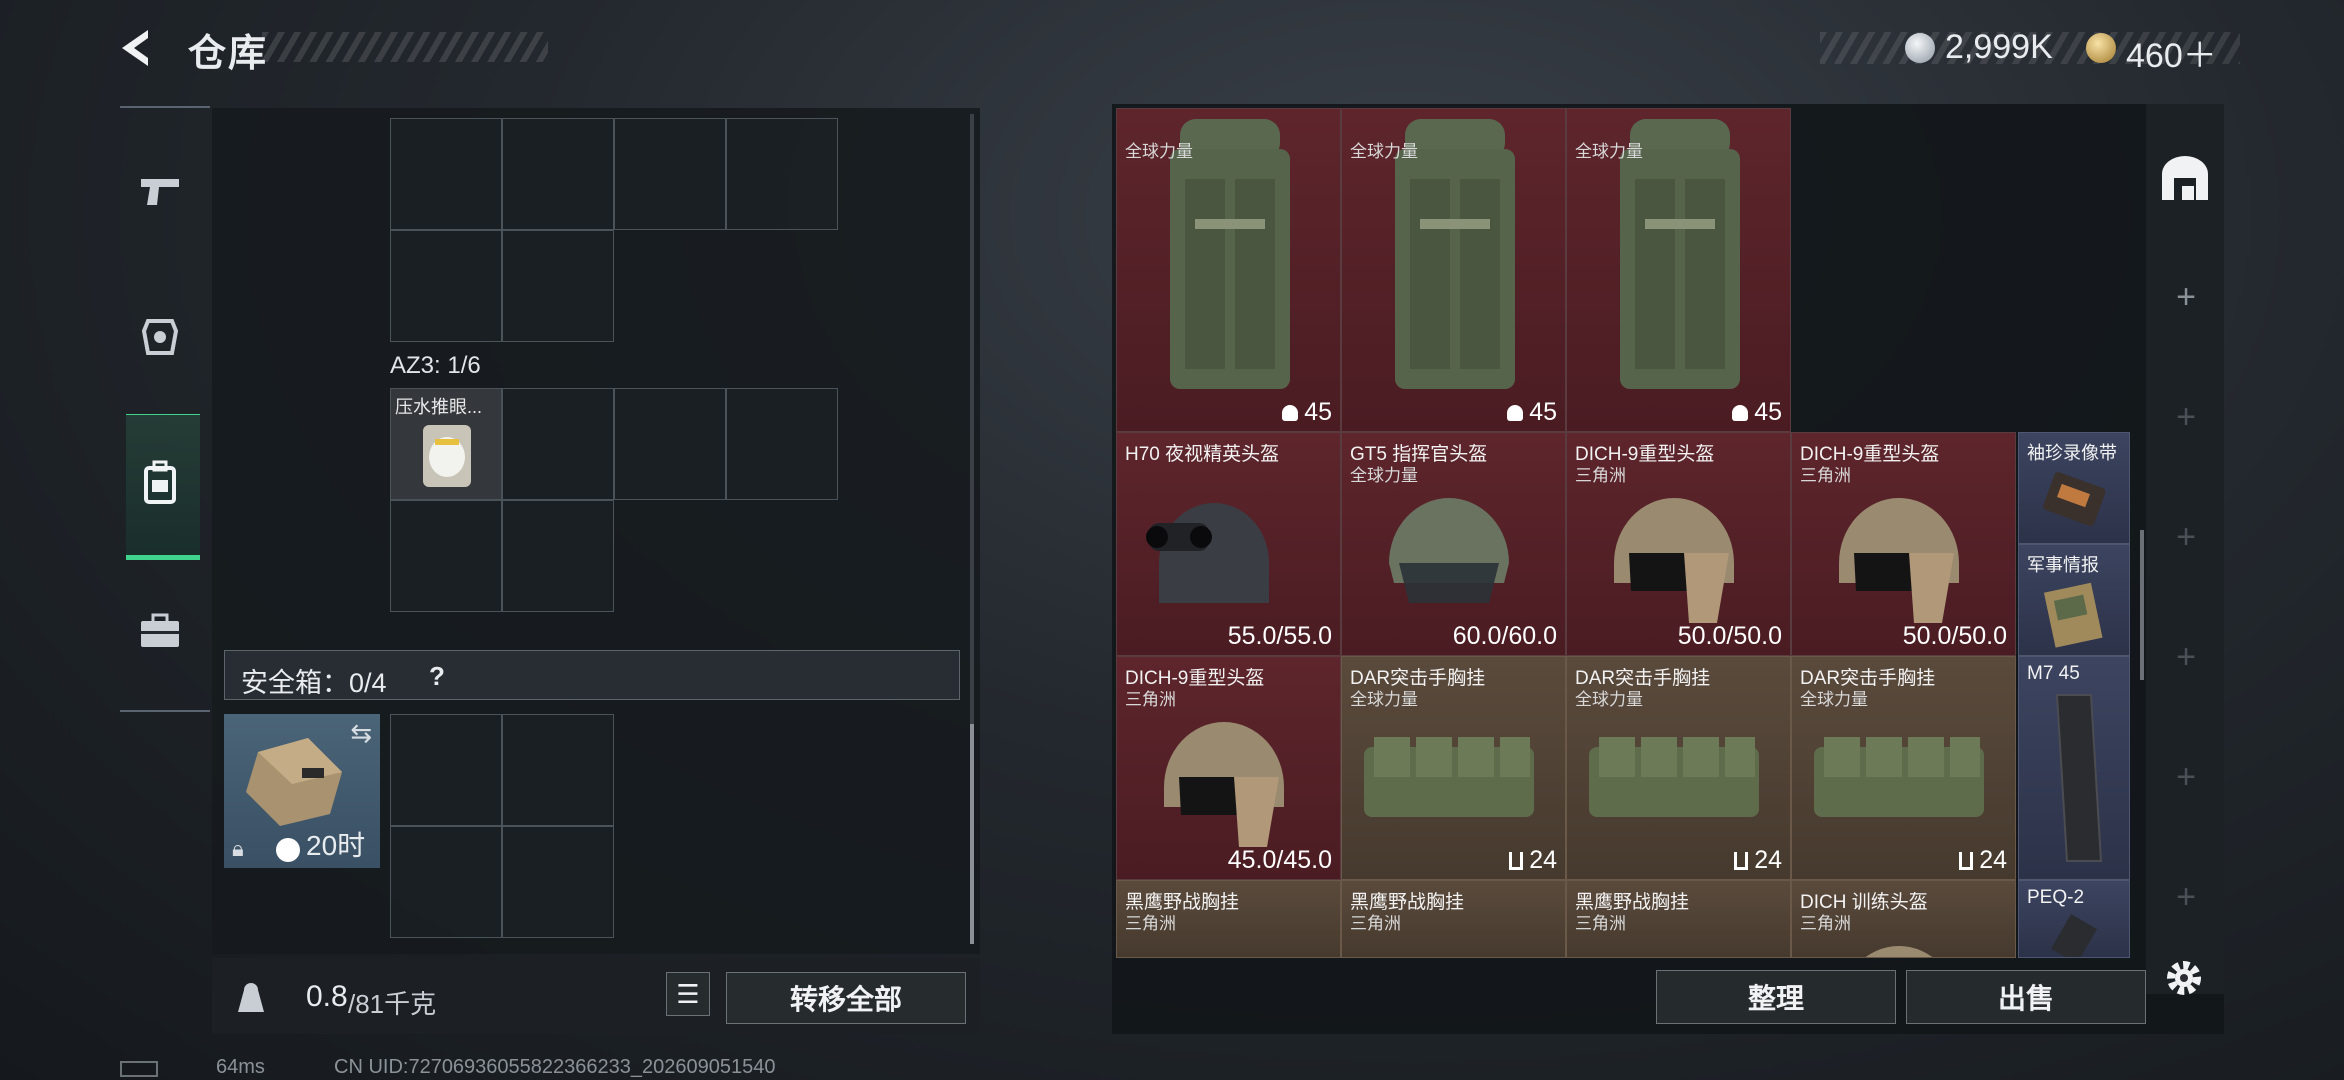  I want to click on consumable-item-icon, so click(447, 456).